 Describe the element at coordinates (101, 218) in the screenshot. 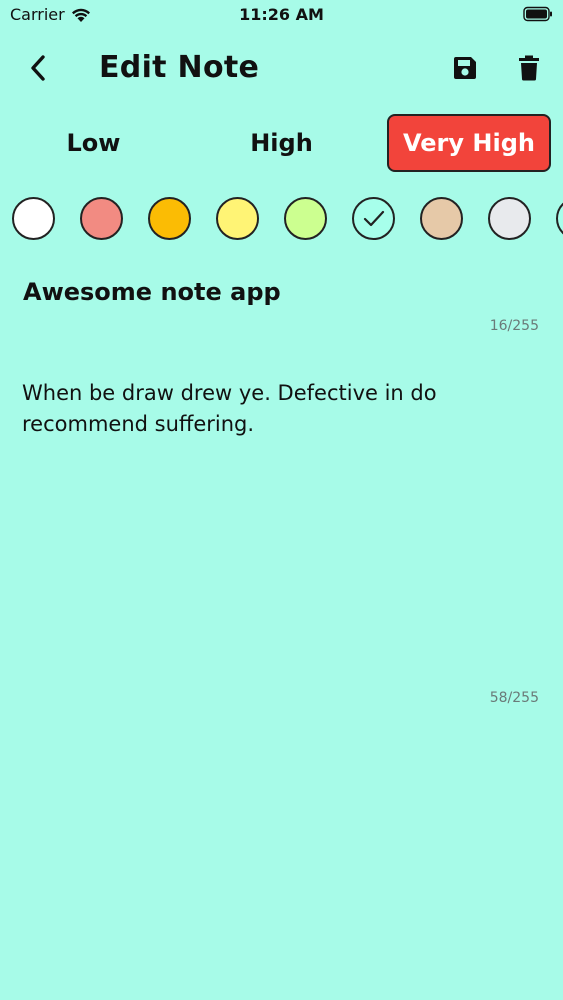

I see `color-swatch-red` at that location.